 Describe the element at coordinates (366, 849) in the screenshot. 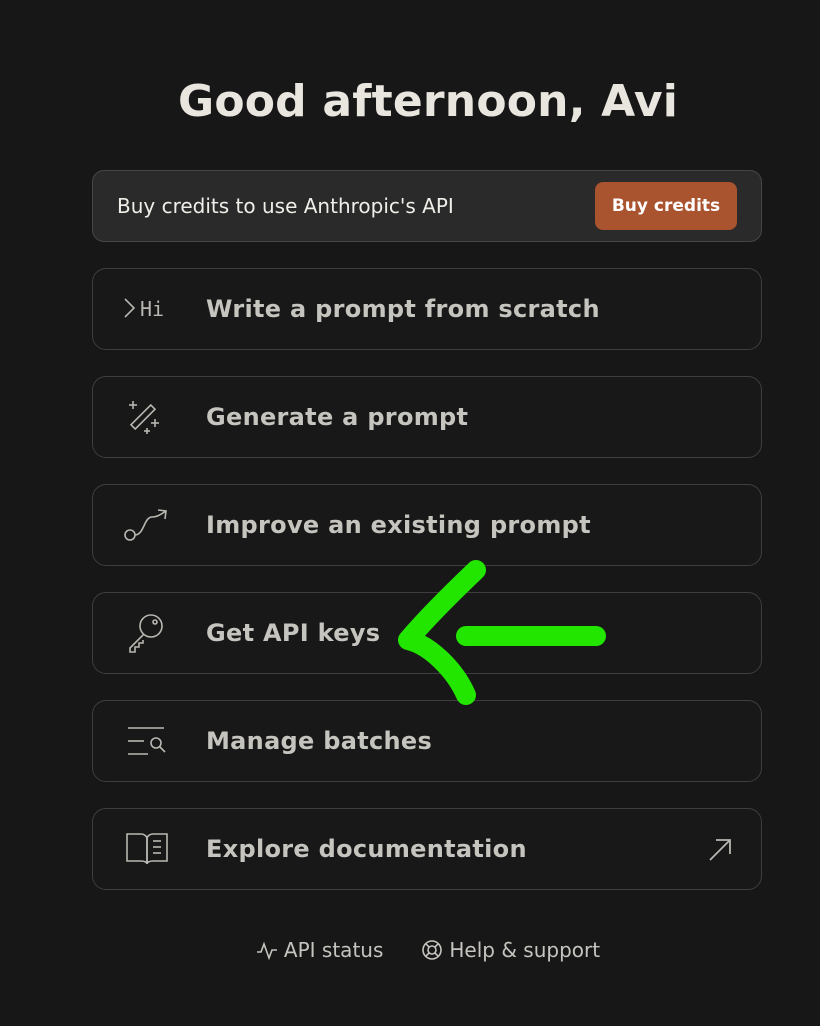

I see `explore-documentation-label: Explore documentation` at that location.